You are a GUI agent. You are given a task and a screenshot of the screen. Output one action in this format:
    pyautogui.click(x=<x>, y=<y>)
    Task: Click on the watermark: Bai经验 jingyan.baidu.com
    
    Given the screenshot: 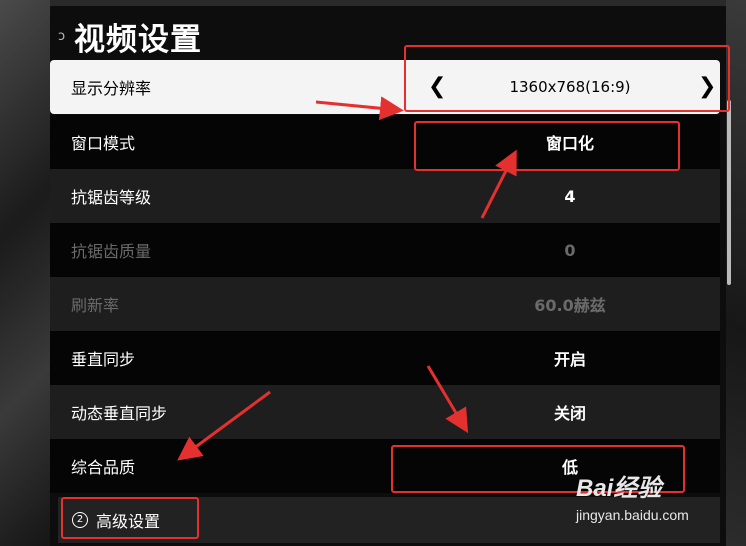 What is the action you would take?
    pyautogui.click(x=656, y=503)
    